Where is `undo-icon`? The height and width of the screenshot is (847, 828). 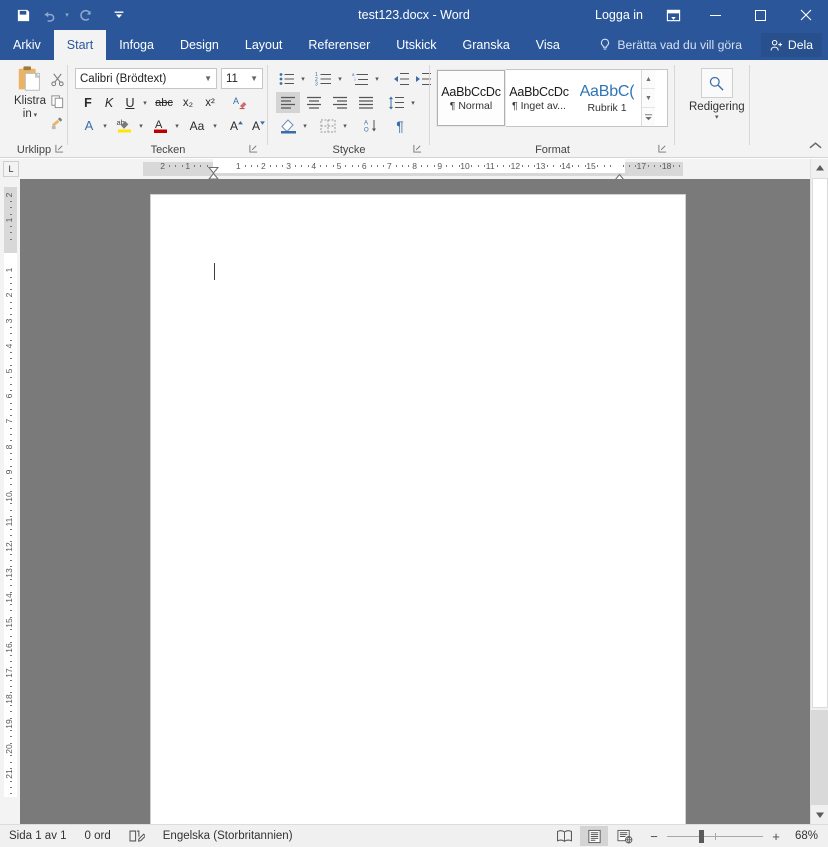 undo-icon is located at coordinates (49, 15).